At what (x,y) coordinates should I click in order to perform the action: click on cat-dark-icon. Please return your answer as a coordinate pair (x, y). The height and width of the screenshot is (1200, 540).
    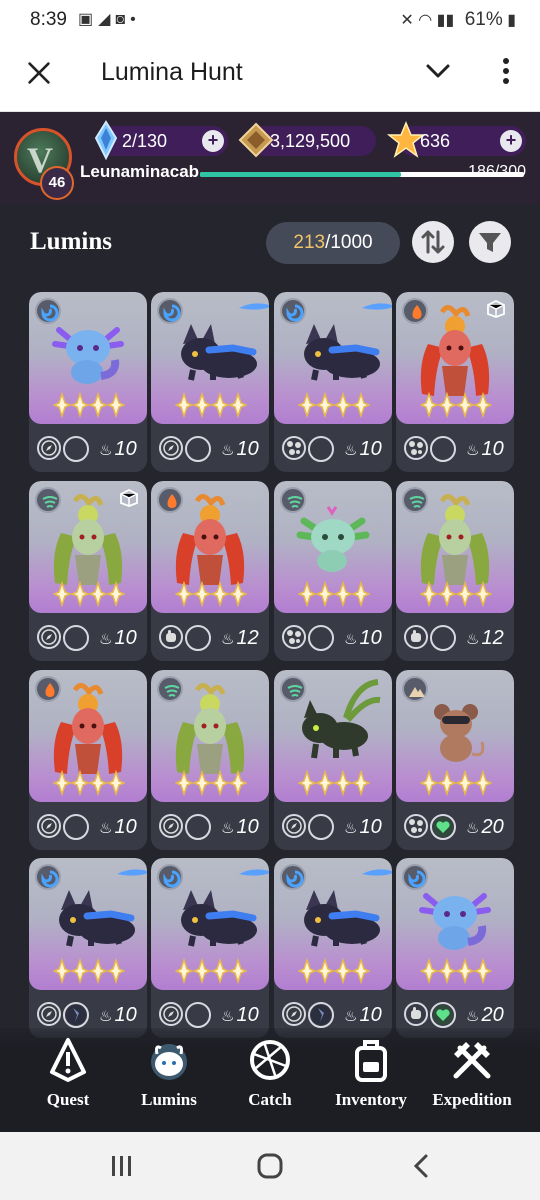
    Looking at the image, I should click on (97, 918).